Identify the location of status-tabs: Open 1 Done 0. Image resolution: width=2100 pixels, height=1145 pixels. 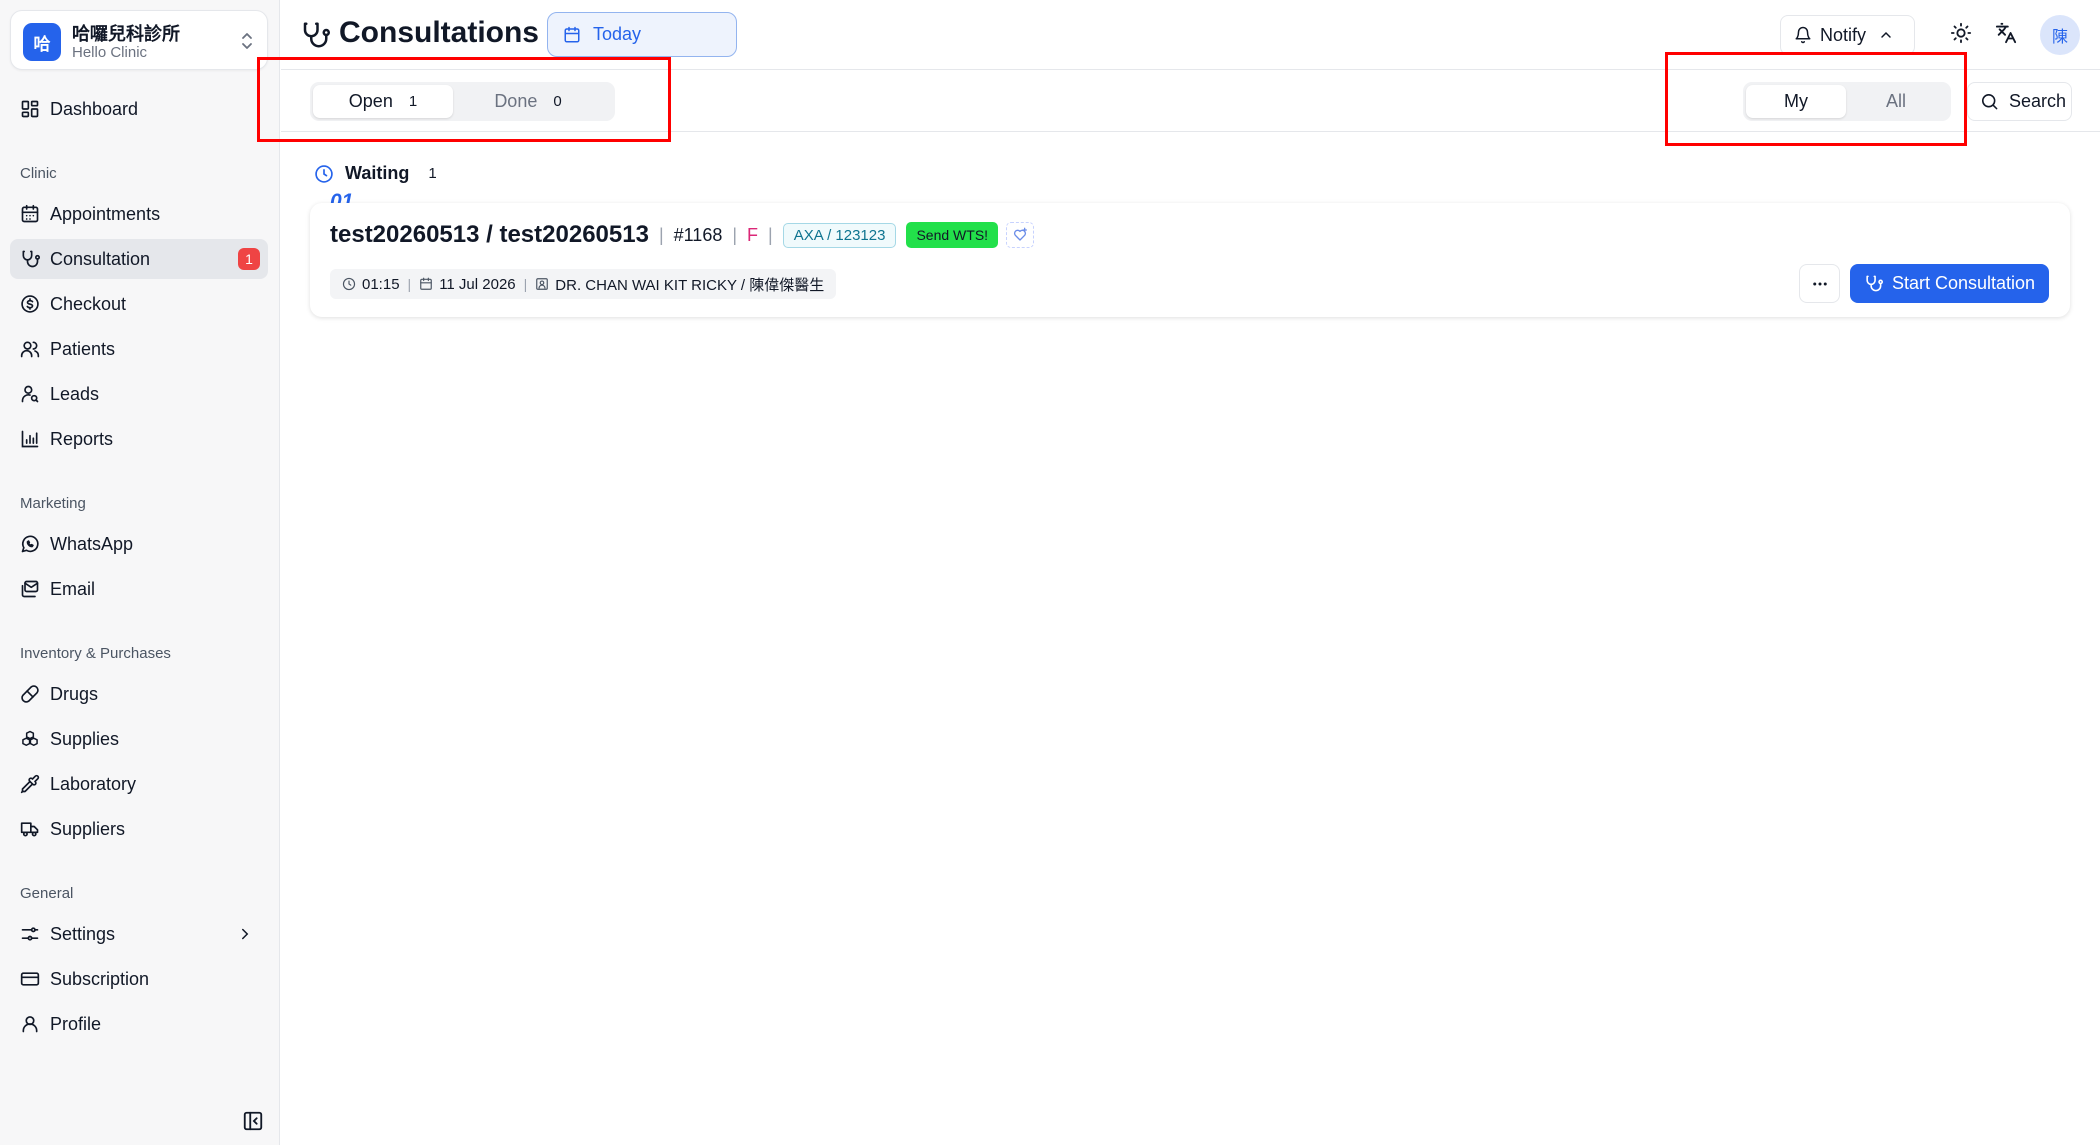
(462, 101).